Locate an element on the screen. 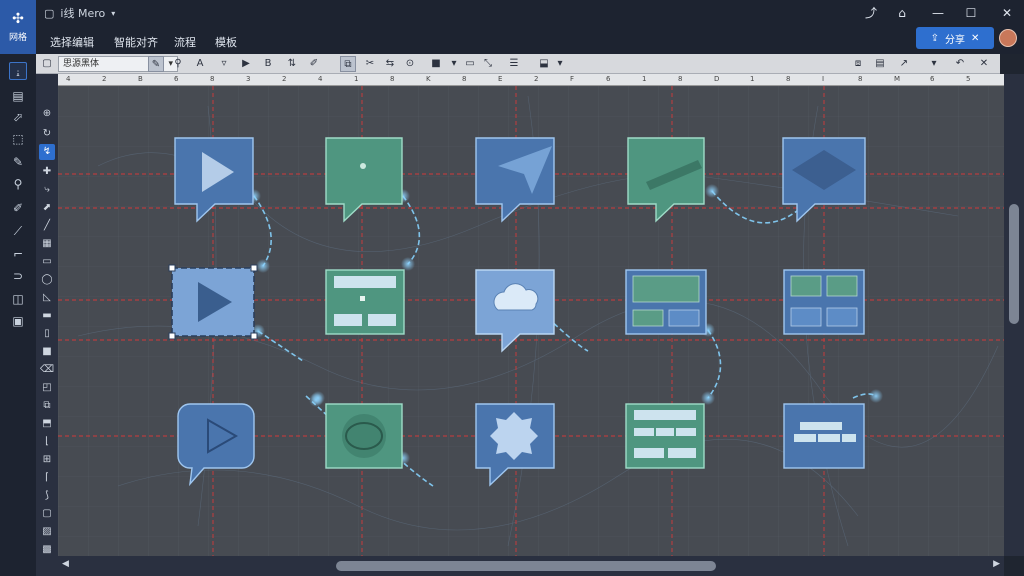 The width and height of the screenshot is (1024, 576). text-style-icon: A is located at coordinates (200, 64).